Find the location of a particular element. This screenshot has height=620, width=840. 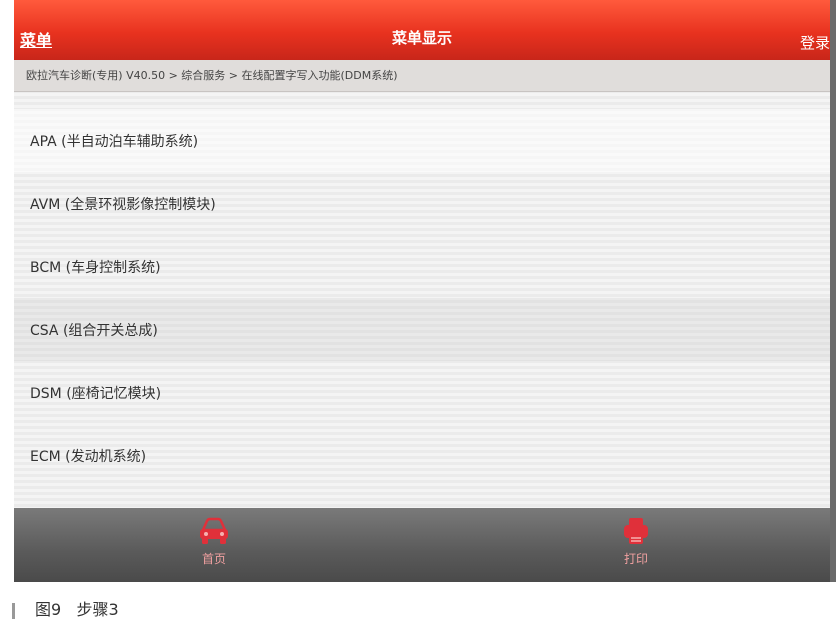

car-icon is located at coordinates (214, 530).